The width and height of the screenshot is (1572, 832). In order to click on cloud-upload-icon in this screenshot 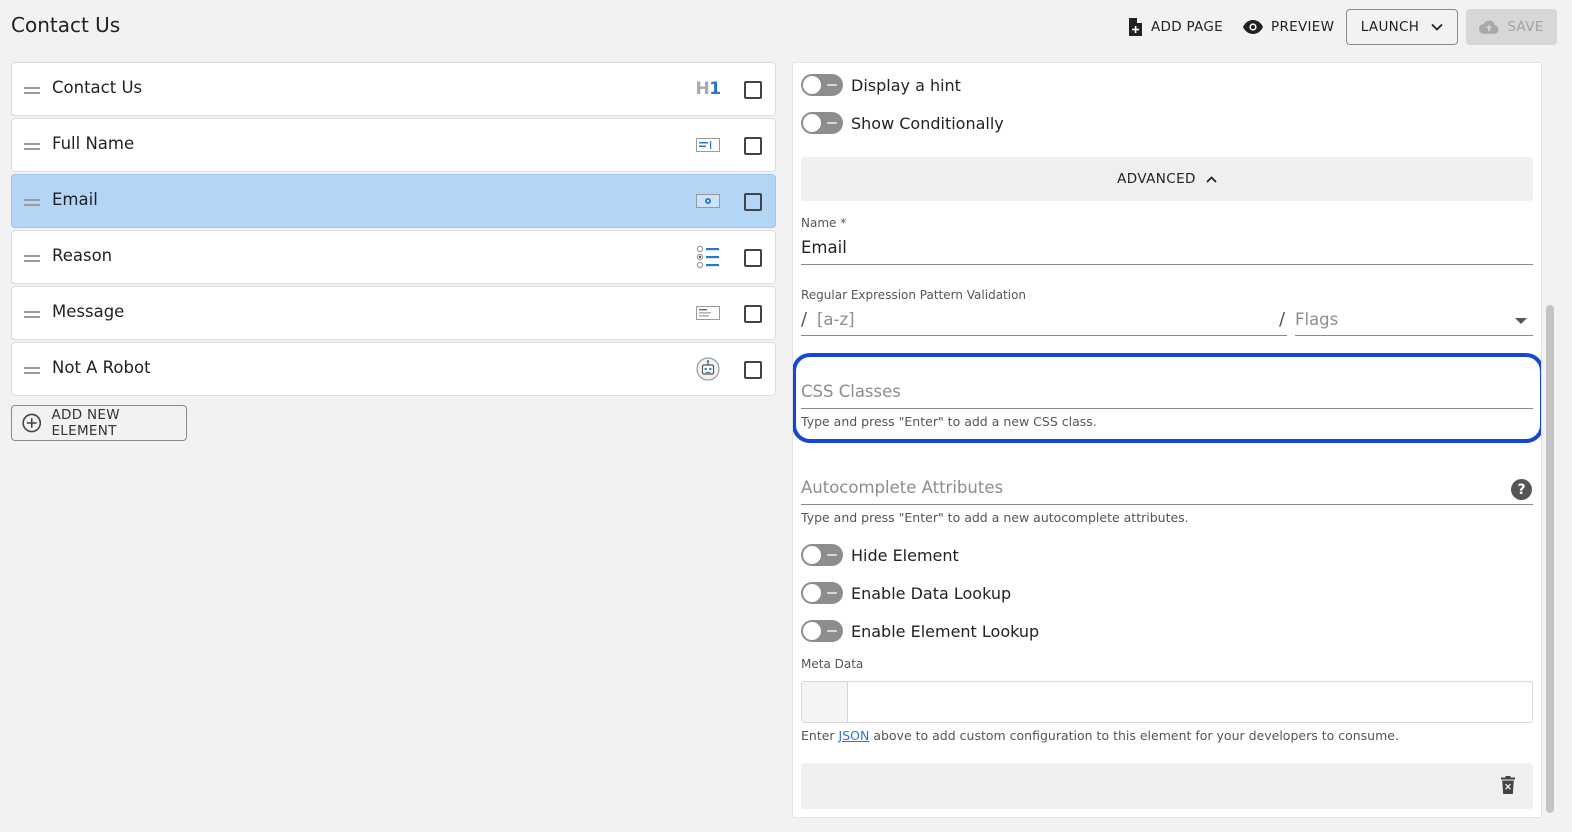, I will do `click(1489, 27)`.